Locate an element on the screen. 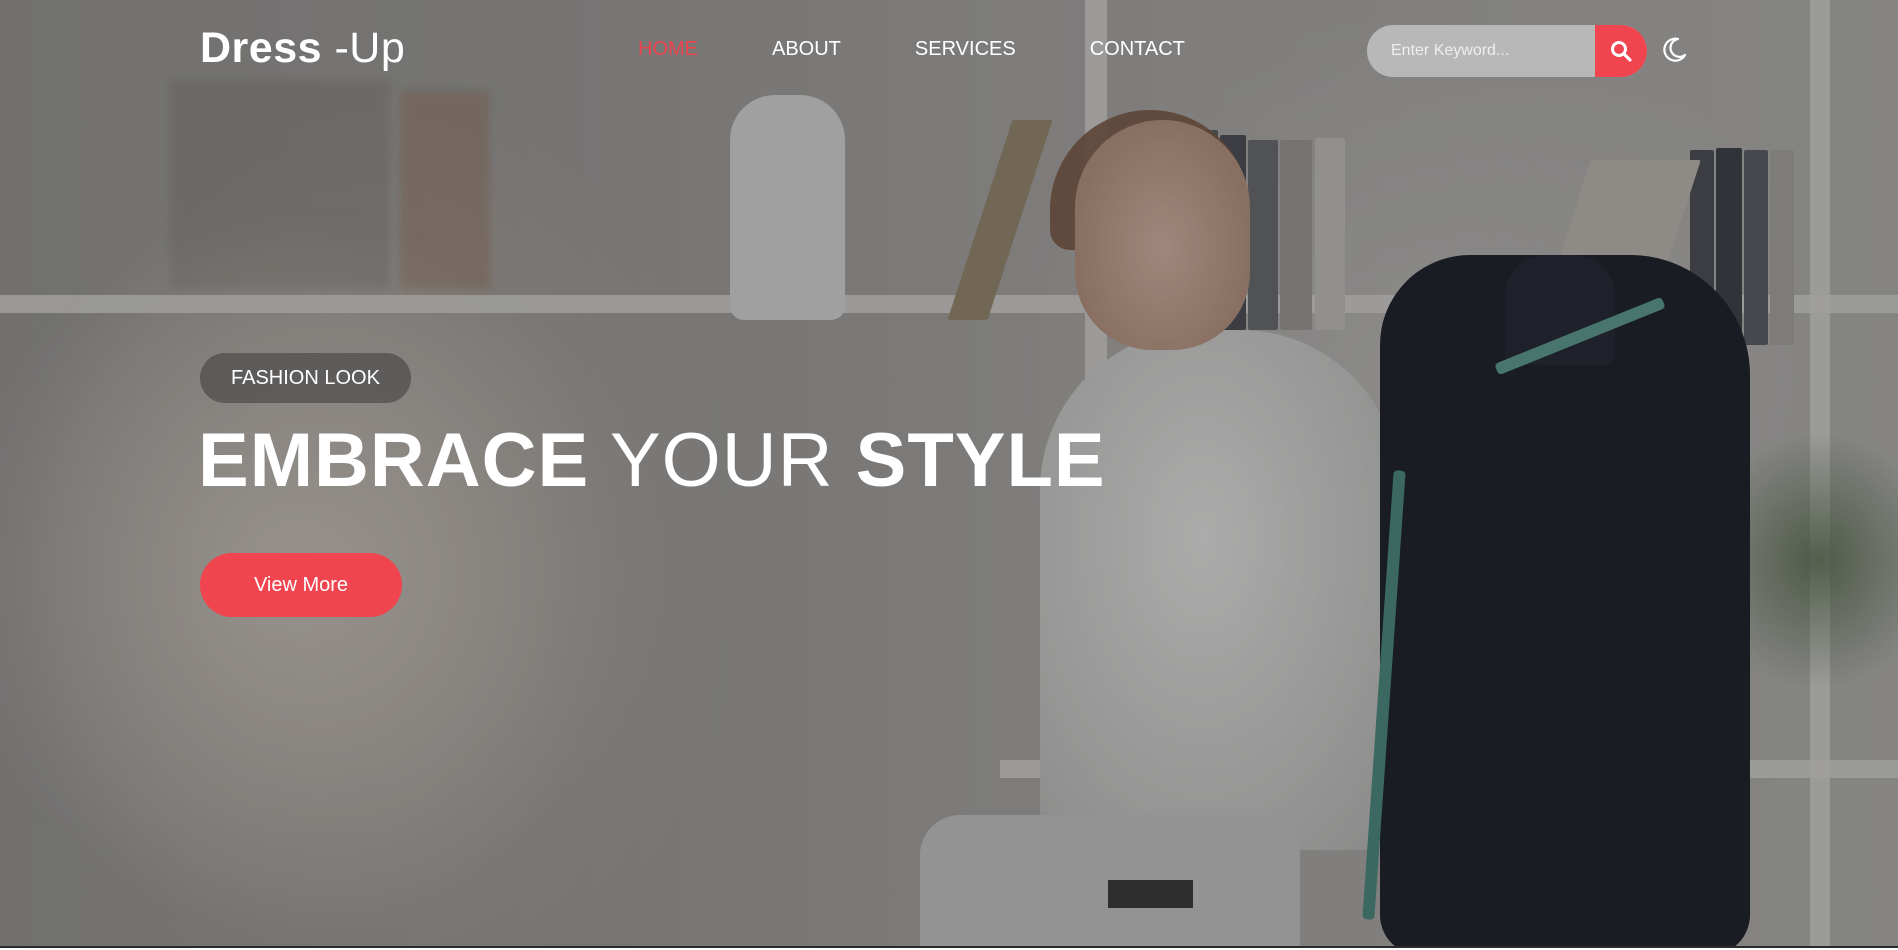 This screenshot has width=1898, height=950. brand-logo: Dress -Up is located at coordinates (302, 48).